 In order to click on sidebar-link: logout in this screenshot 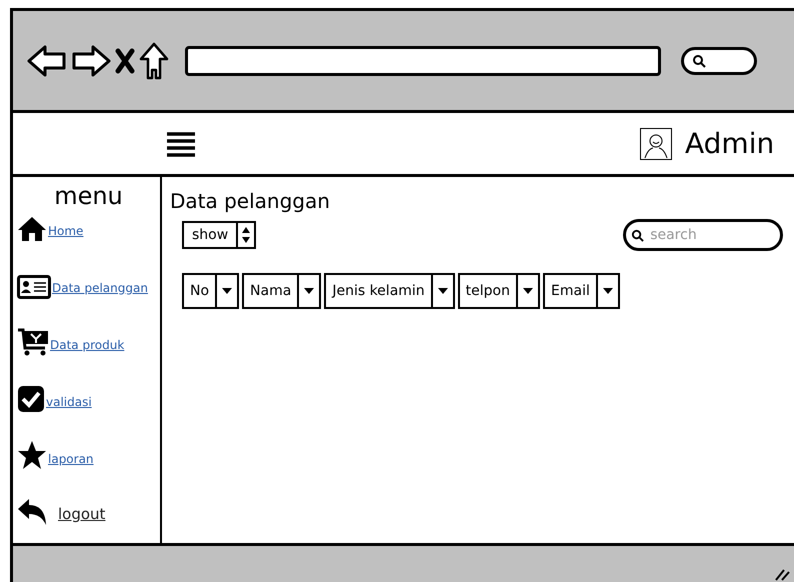, I will do `click(82, 516)`.